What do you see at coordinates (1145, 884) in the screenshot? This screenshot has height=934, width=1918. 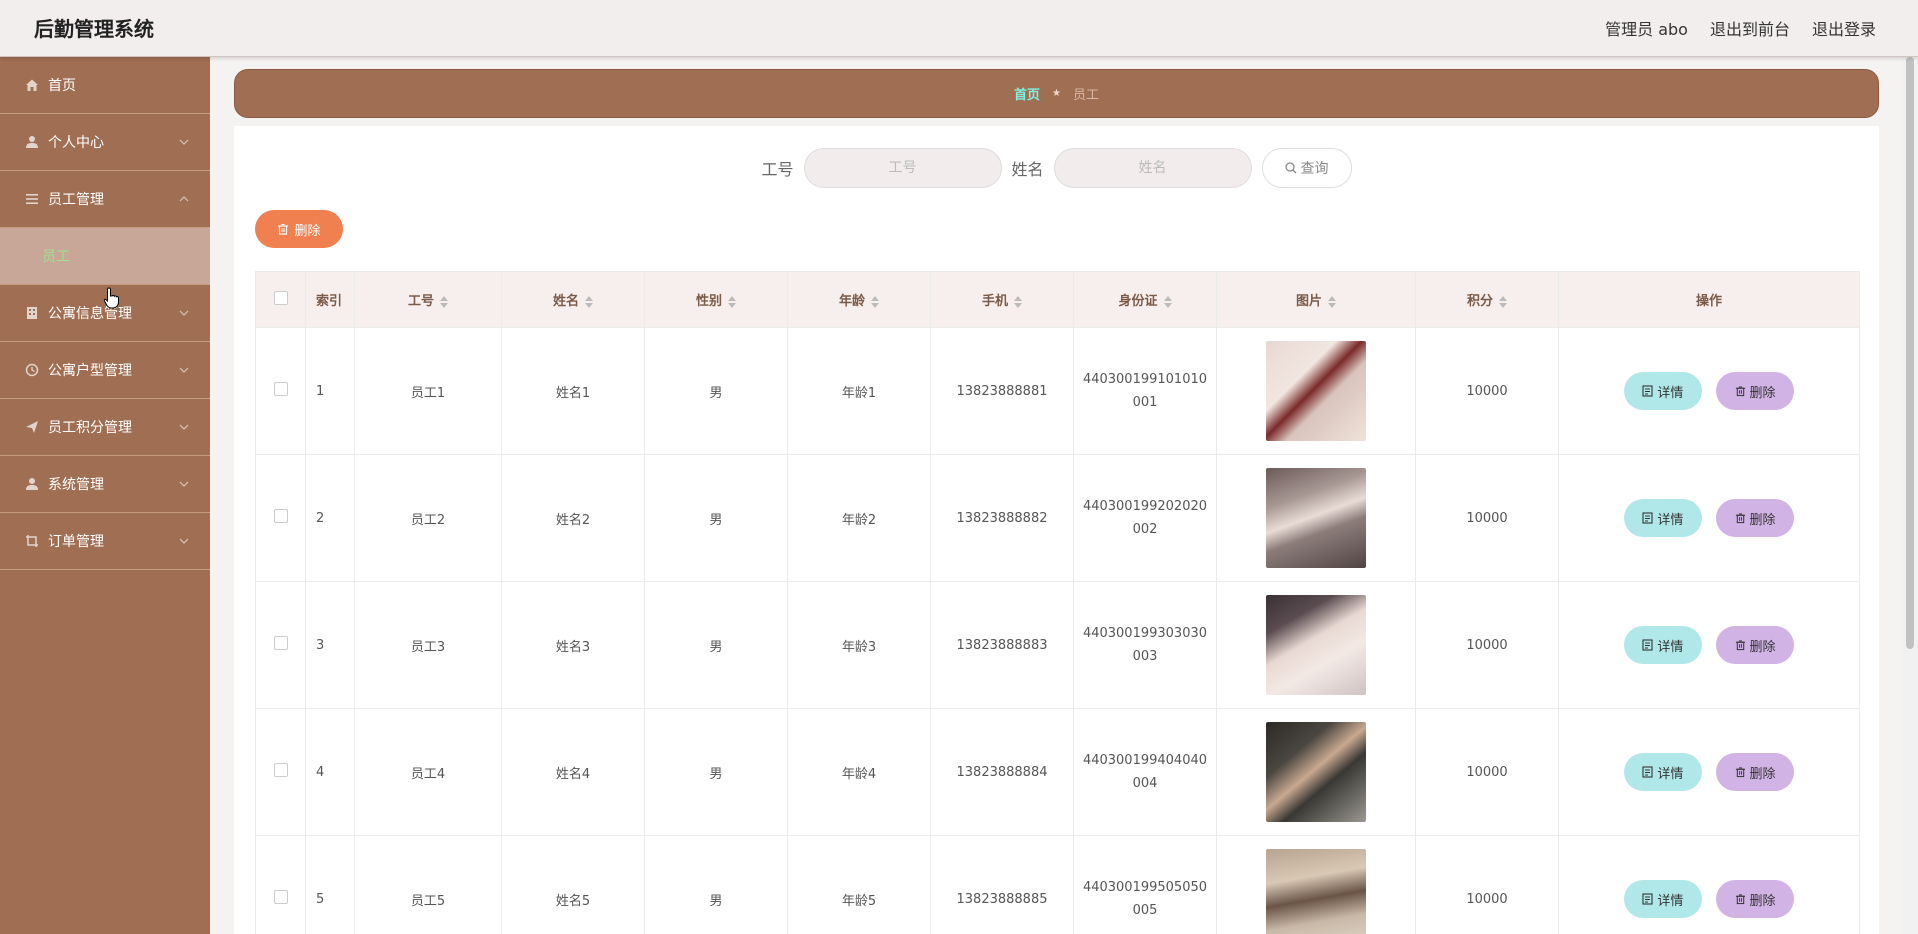 I see `cell-id-card: 440300199505050005` at bounding box center [1145, 884].